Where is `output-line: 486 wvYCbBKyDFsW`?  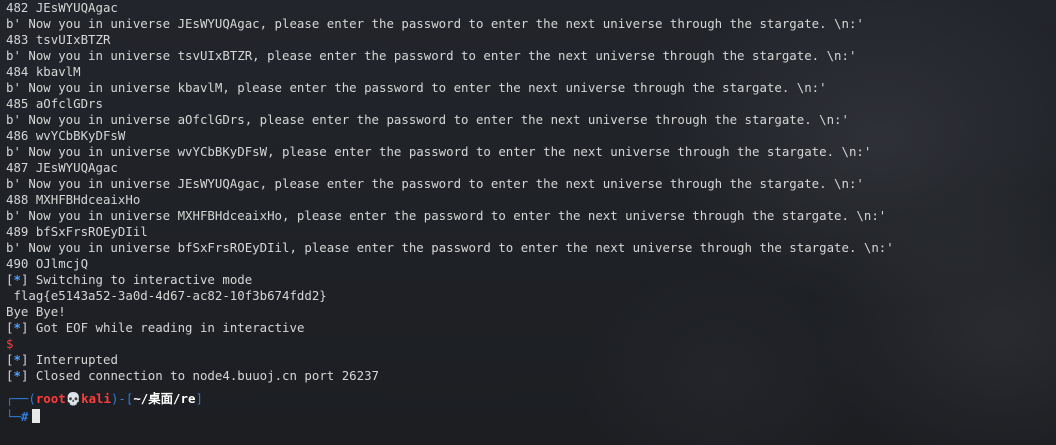
output-line: 486 wvYCbBKyDFsW is located at coordinates (66, 135).